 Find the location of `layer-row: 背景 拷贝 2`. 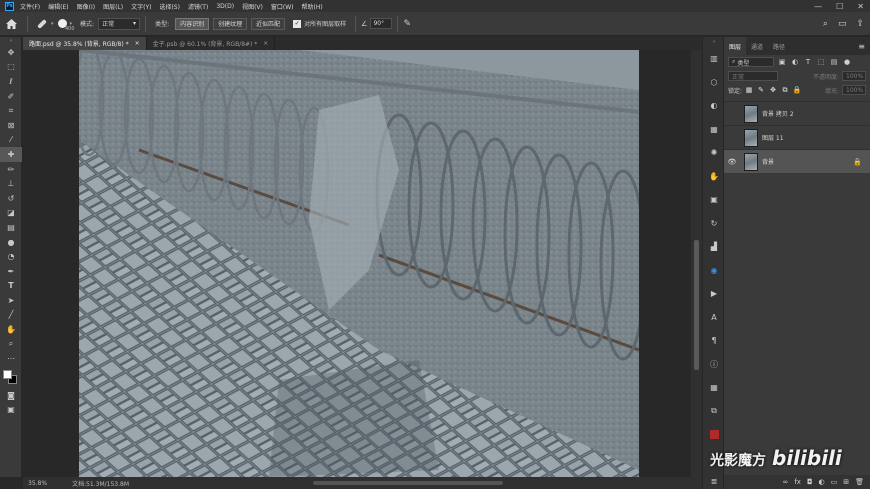

layer-row: 背景 拷贝 2 is located at coordinates (797, 113).